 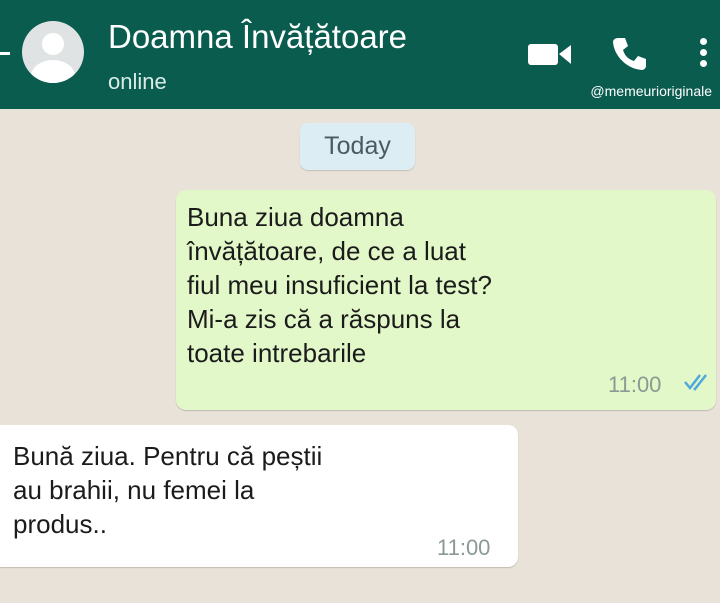 What do you see at coordinates (651, 91) in the screenshot?
I see `watermark-text: @memeurioriginale` at bounding box center [651, 91].